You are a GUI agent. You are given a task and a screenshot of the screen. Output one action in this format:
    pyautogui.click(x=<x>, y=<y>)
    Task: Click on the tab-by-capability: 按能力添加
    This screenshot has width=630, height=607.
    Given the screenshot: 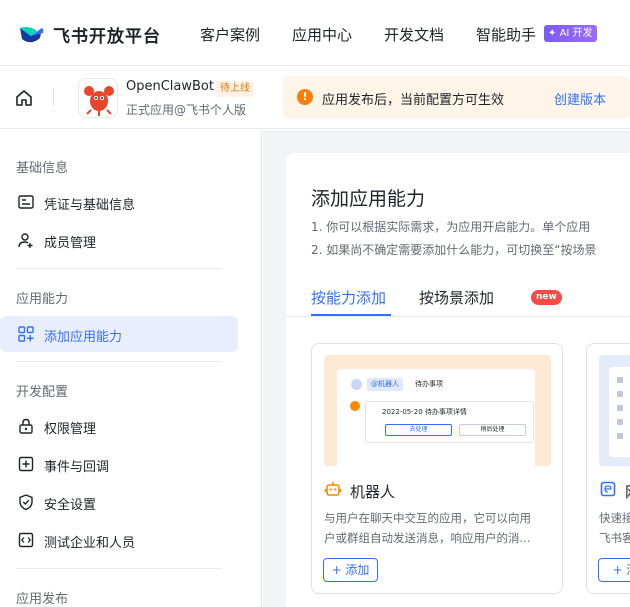 What is the action you would take?
    pyautogui.click(x=348, y=297)
    